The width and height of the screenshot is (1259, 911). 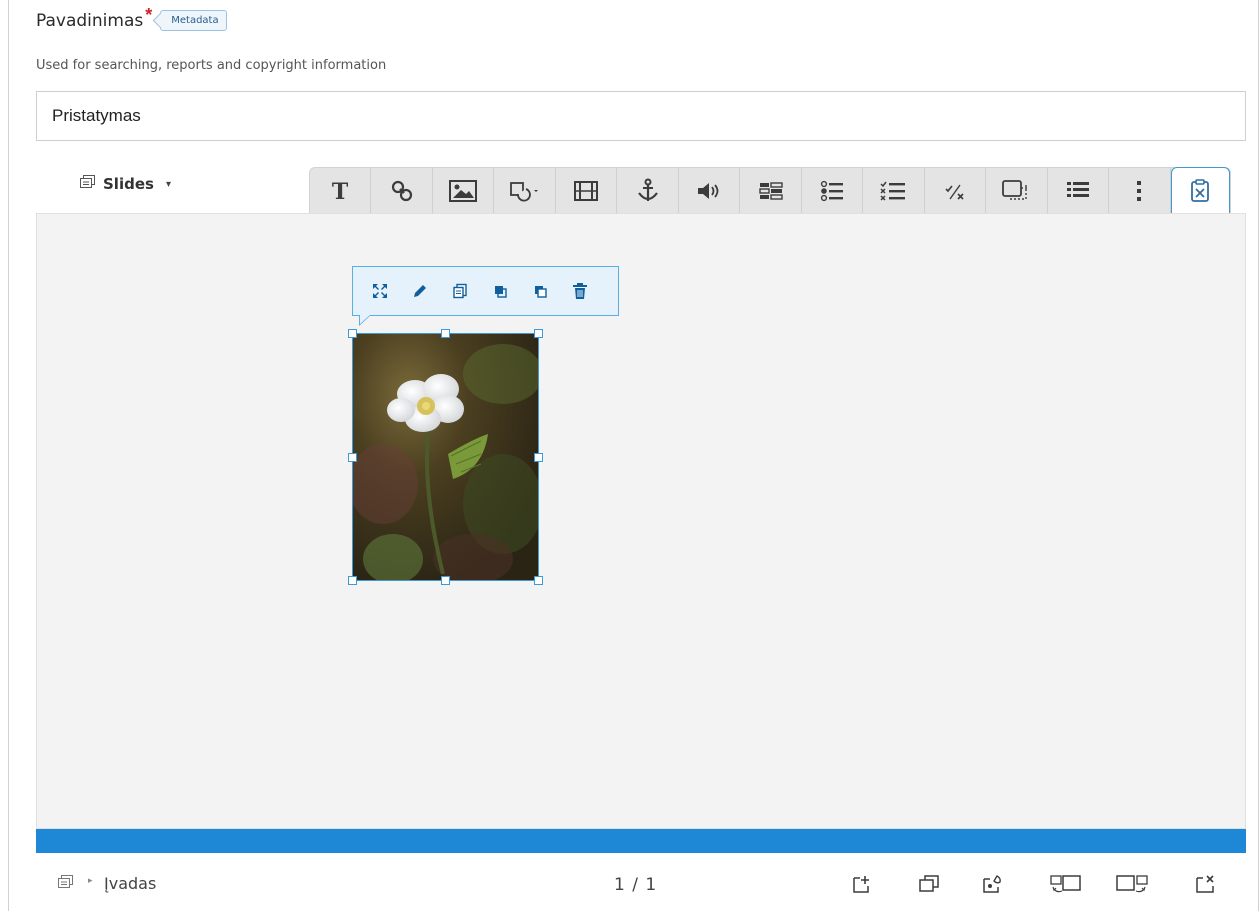 I want to click on table-icon, so click(x=770, y=191).